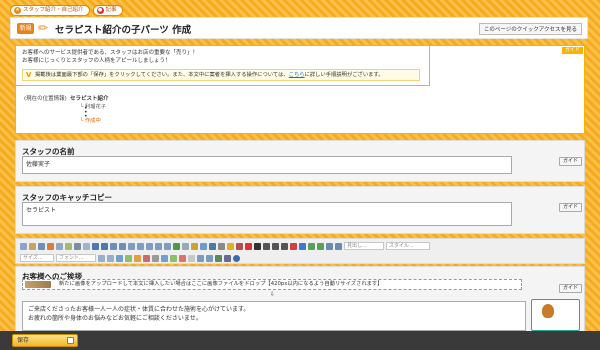 Image resolution: width=600 pixels, height=350 pixels. What do you see at coordinates (212, 246) in the screenshot?
I see `table-icon` at bounding box center [212, 246].